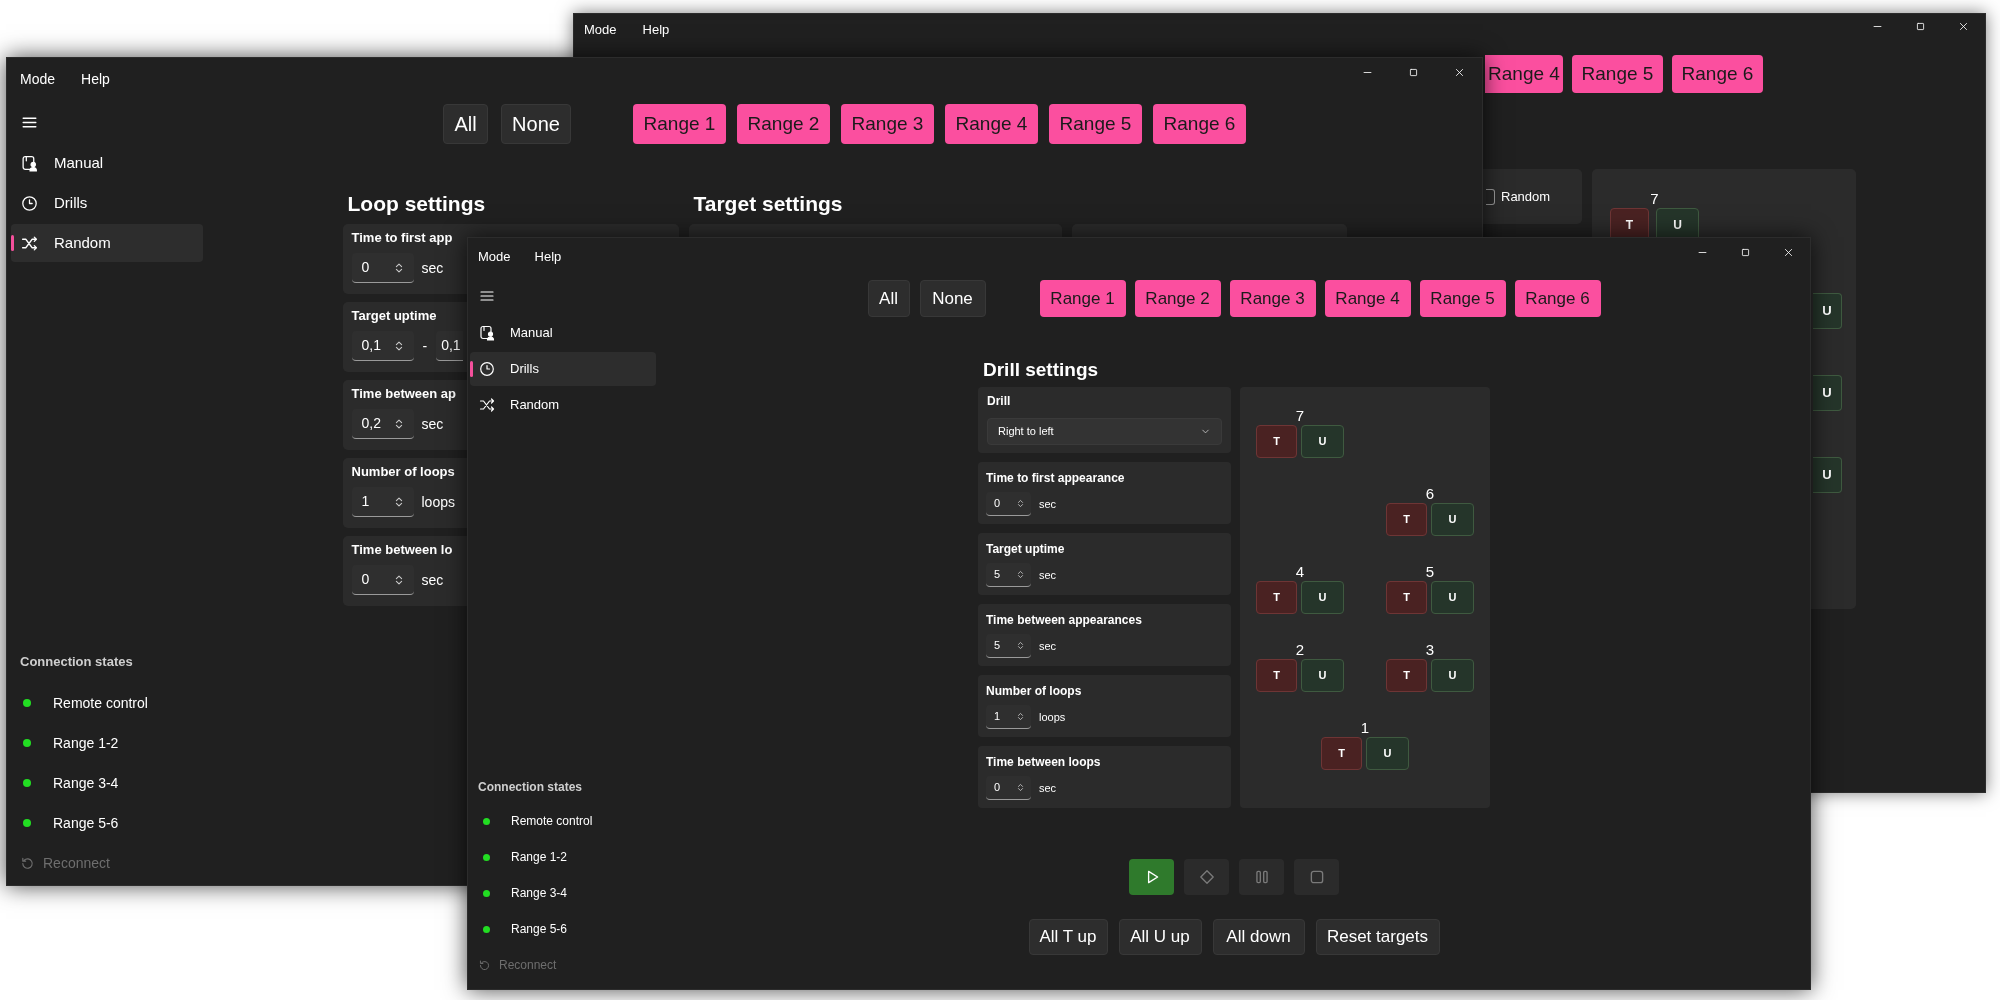 This screenshot has height=1000, width=2000. I want to click on target-number: 7, so click(1654, 199).